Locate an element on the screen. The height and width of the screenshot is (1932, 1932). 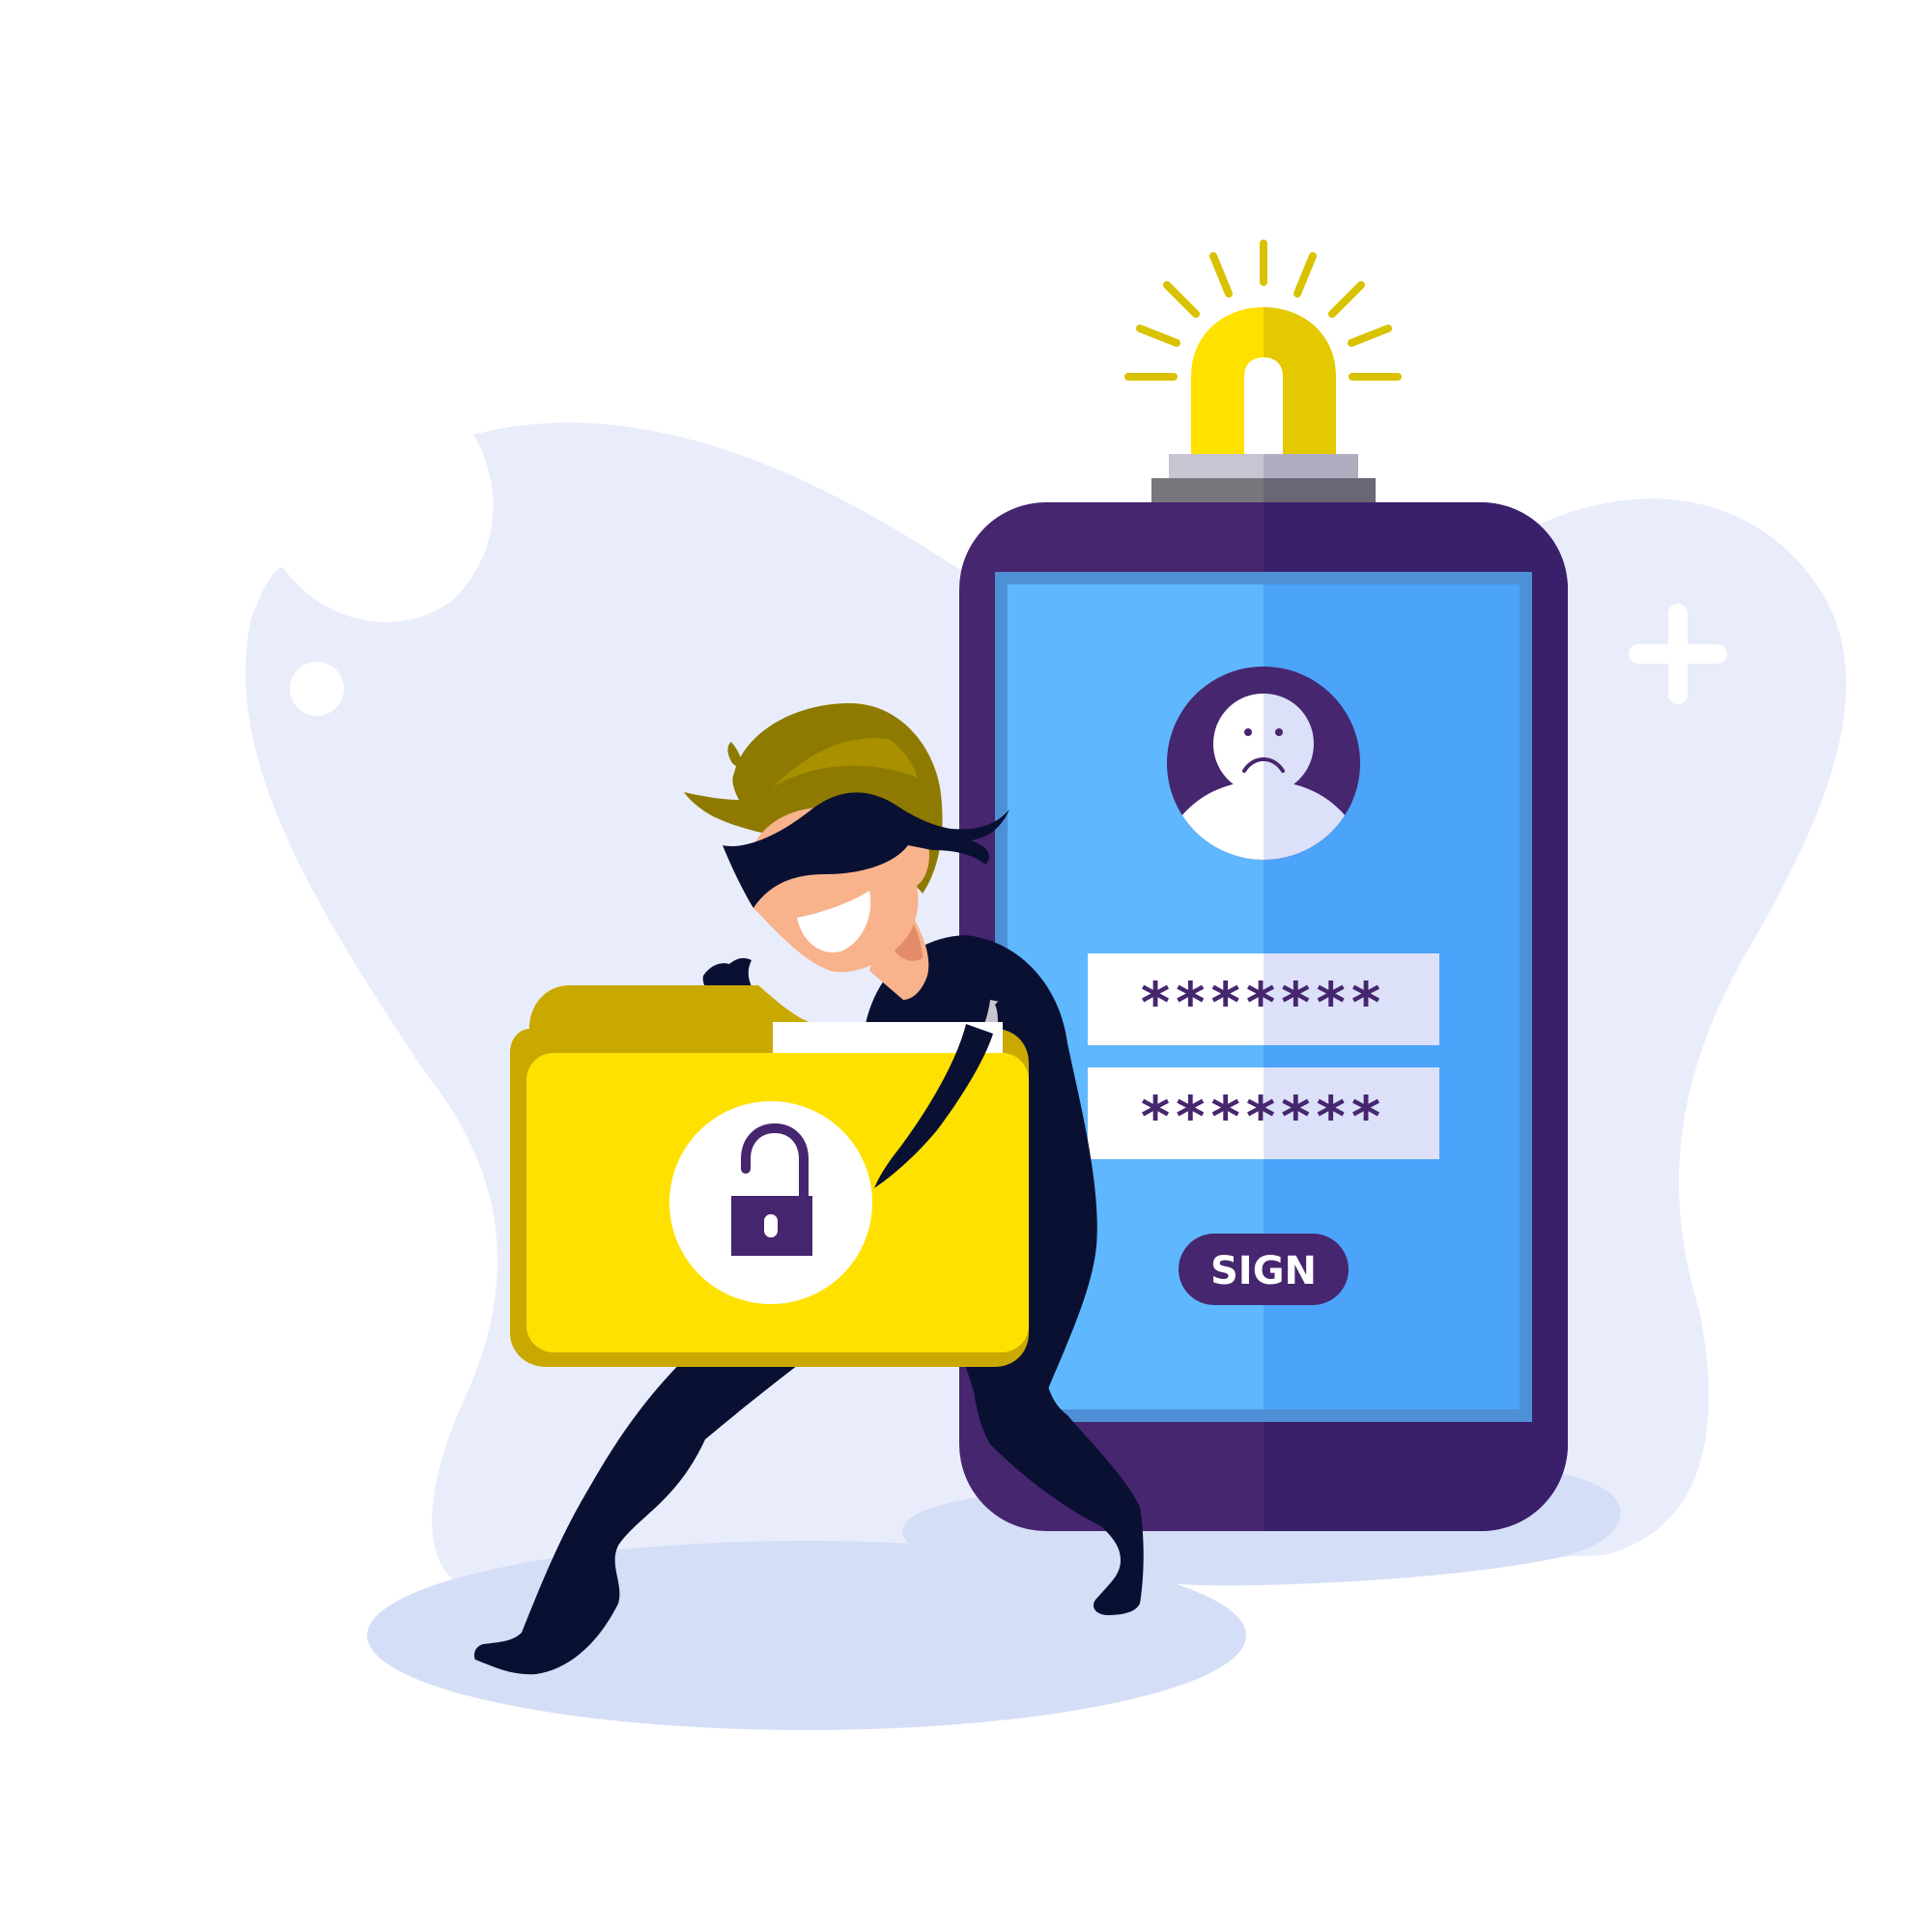
sign-button-label: SIGN is located at coordinates (1263, 1271).